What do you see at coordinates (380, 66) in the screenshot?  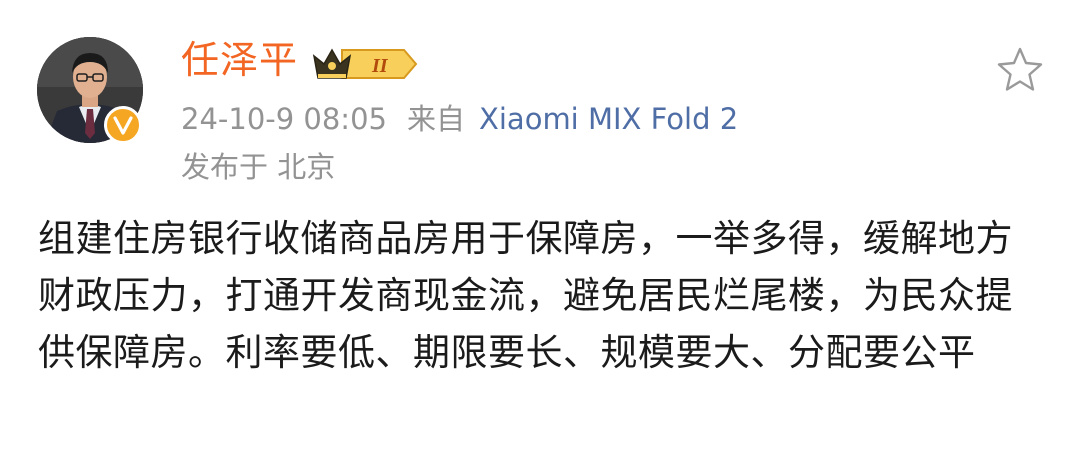 I see `member-level-text: II` at bounding box center [380, 66].